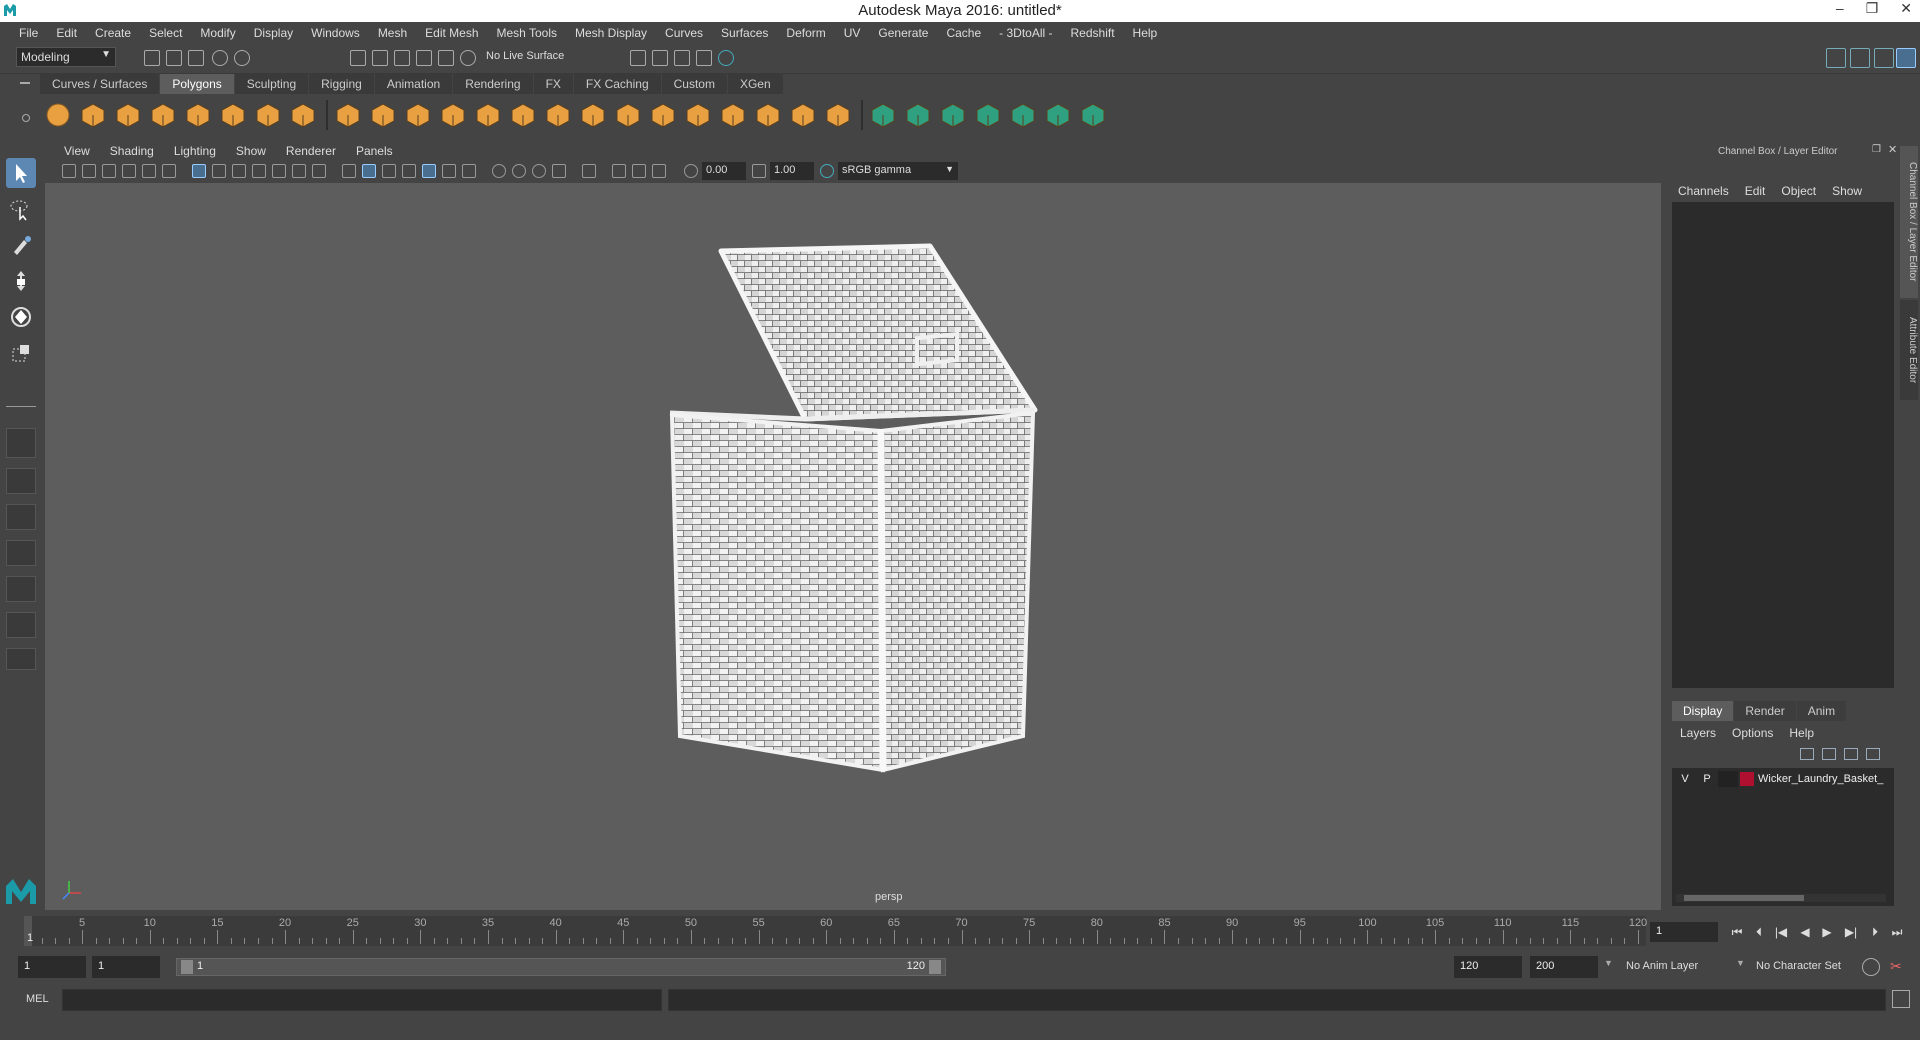 The width and height of the screenshot is (1920, 1040). What do you see at coordinates (335, 33) in the screenshot?
I see `menu-windows: Windows` at bounding box center [335, 33].